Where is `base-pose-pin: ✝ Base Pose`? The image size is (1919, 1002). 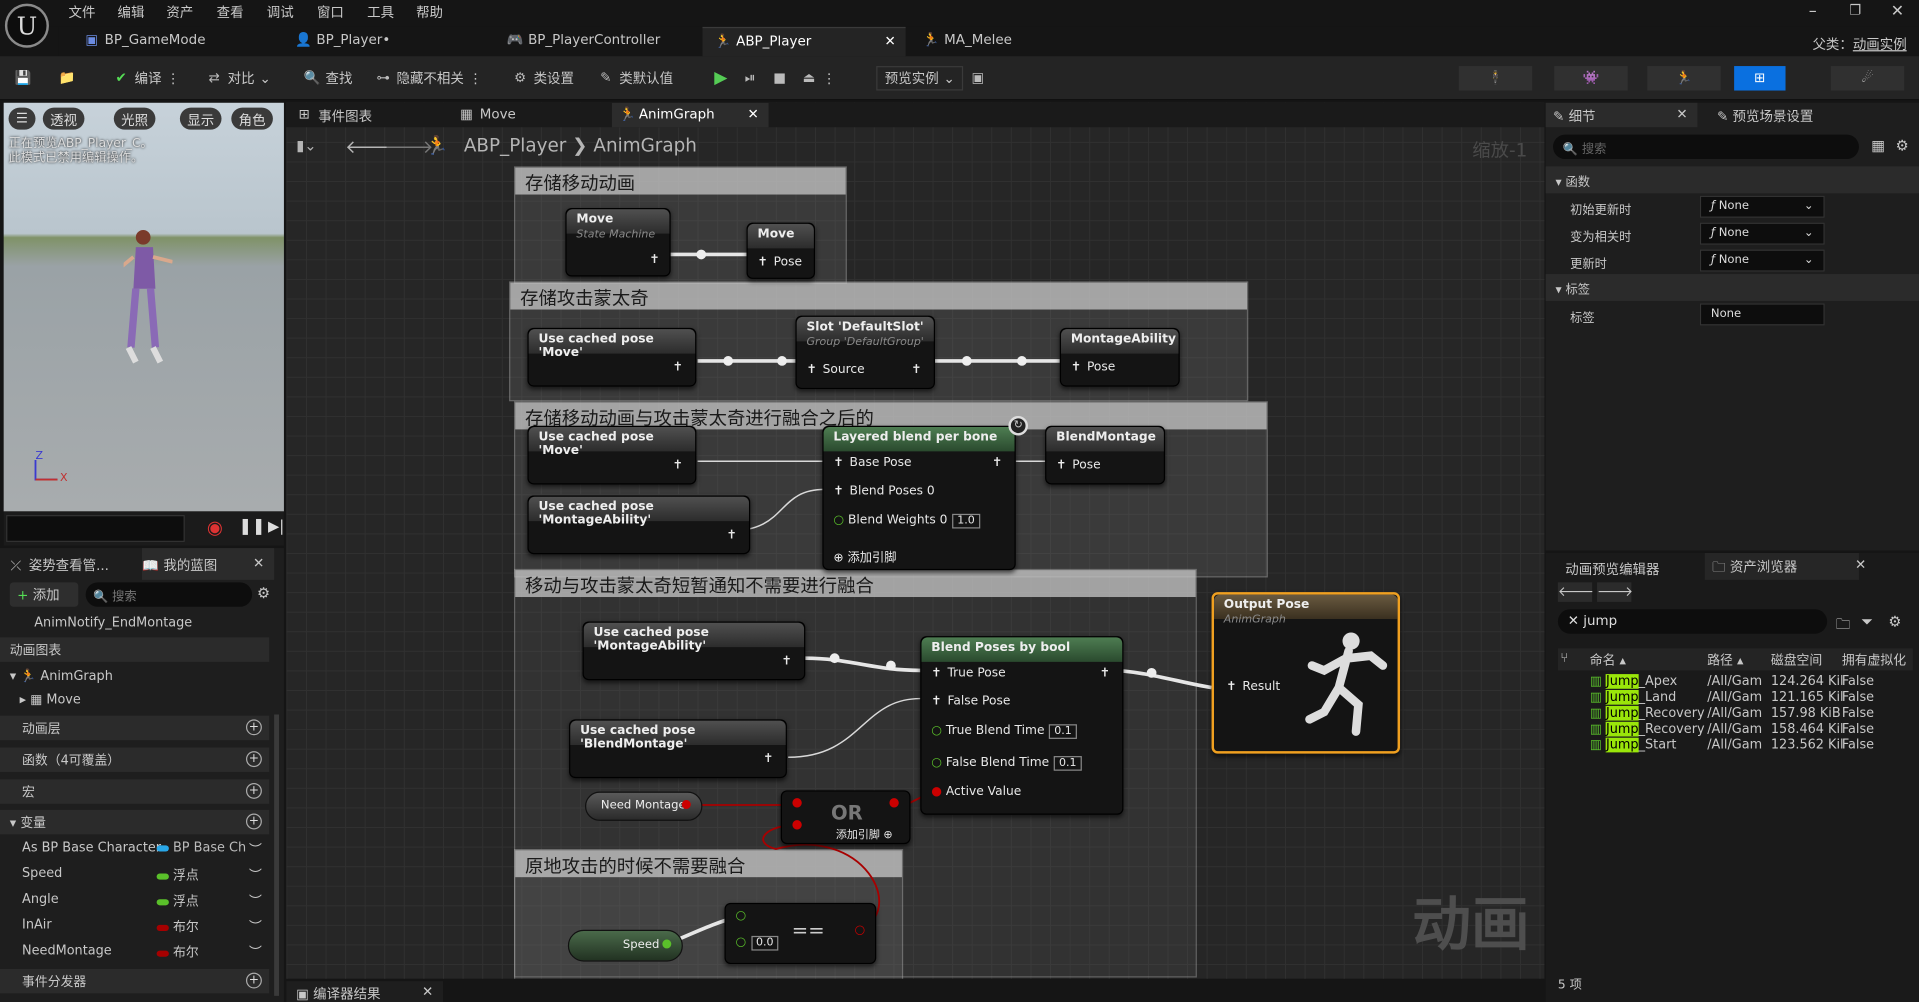
base-pose-pin: ✝ Base Pose is located at coordinates (872, 462).